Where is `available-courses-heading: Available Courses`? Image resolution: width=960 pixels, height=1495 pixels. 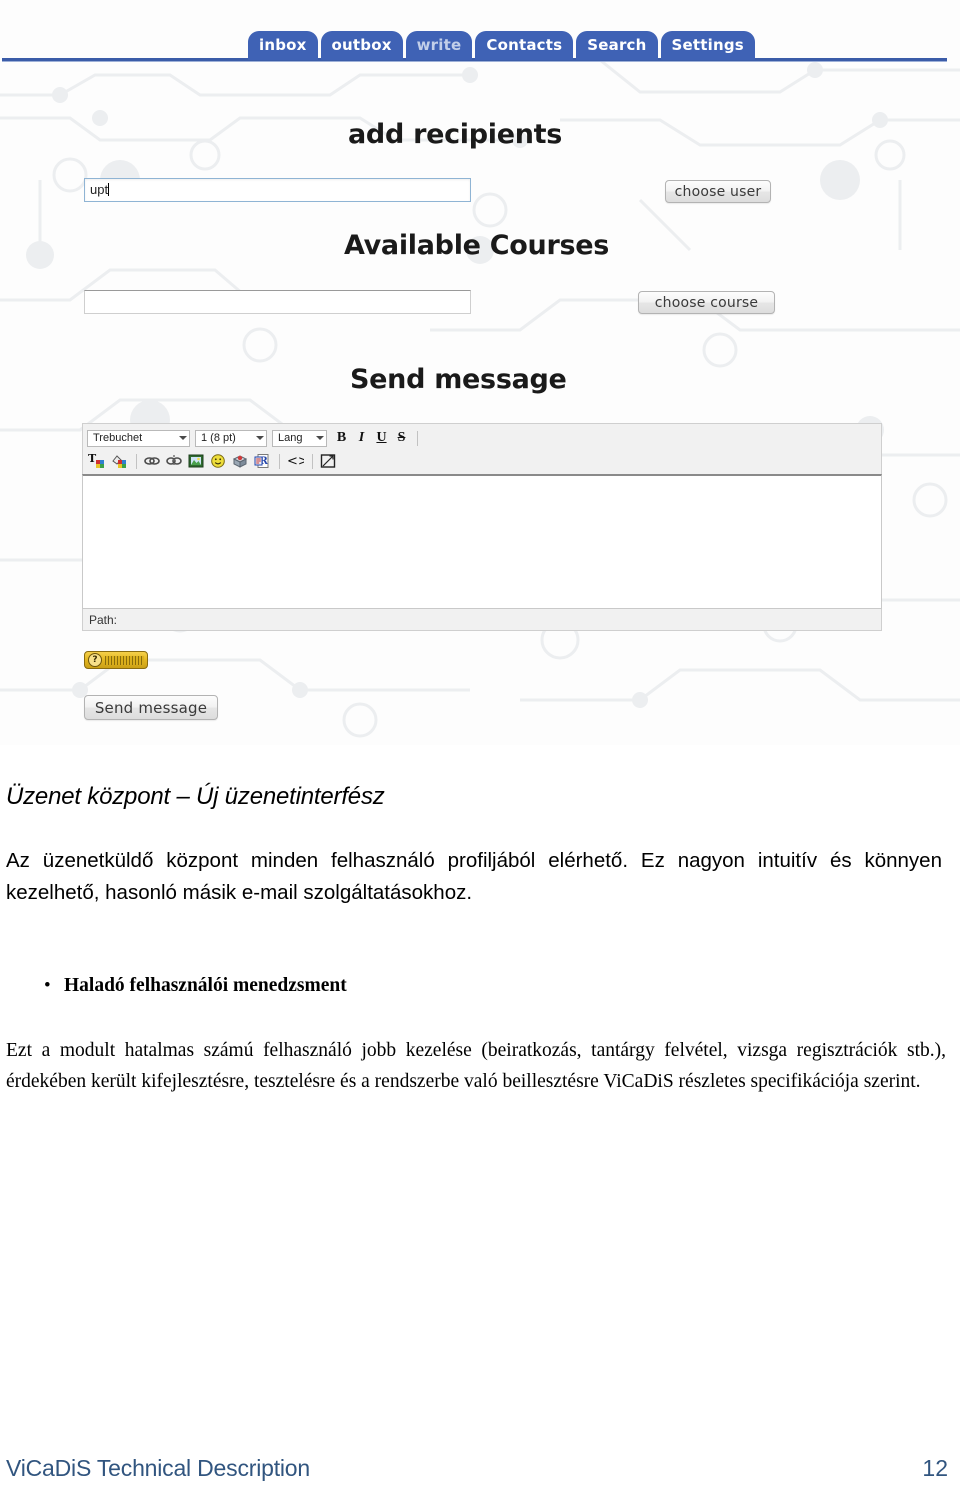
available-courses-heading: Available Courses is located at coordinates (477, 245).